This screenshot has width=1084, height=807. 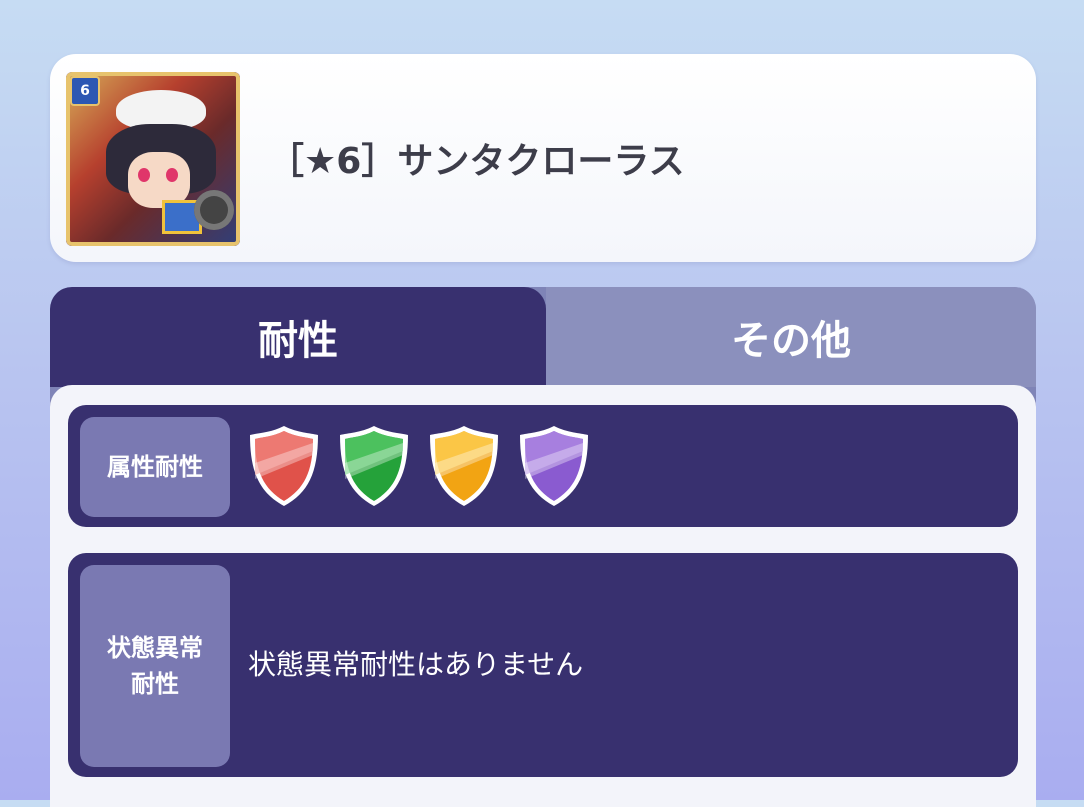 I want to click on green-shield-icon, so click(x=374, y=466).